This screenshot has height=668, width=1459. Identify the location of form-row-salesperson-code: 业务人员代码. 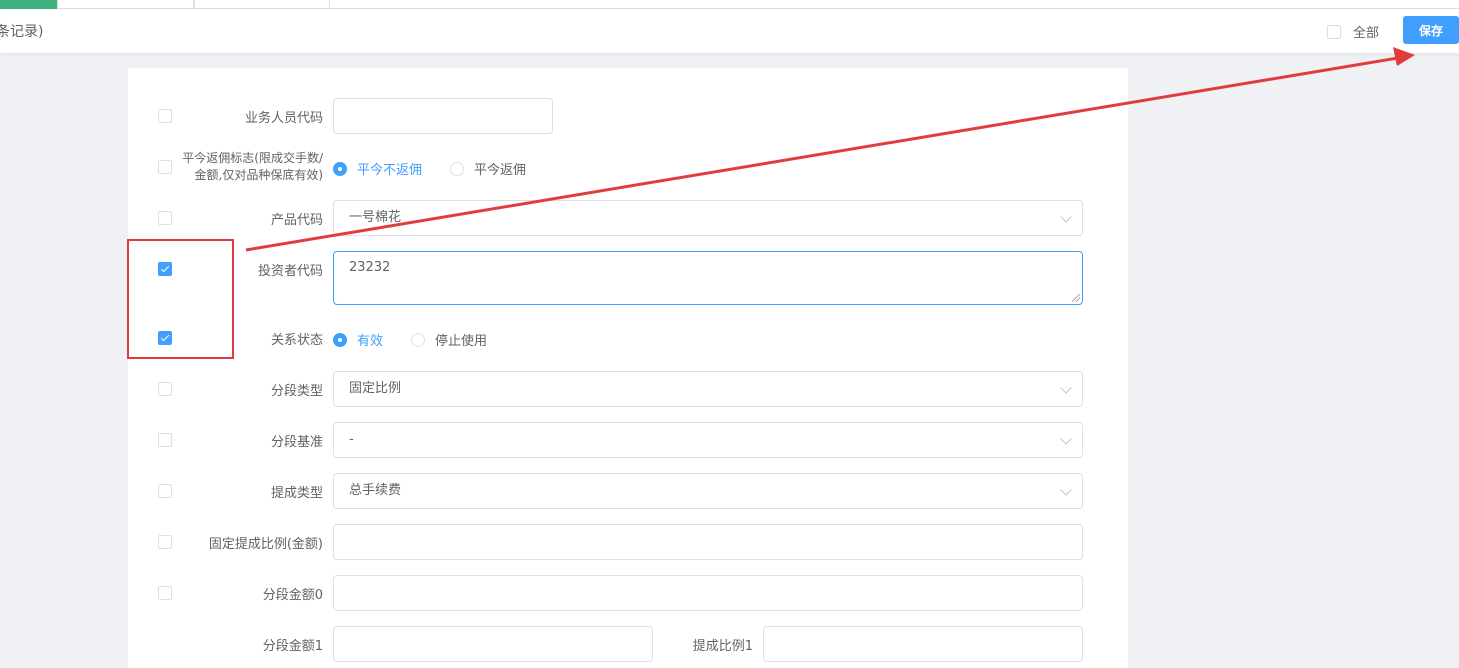
(628, 116).